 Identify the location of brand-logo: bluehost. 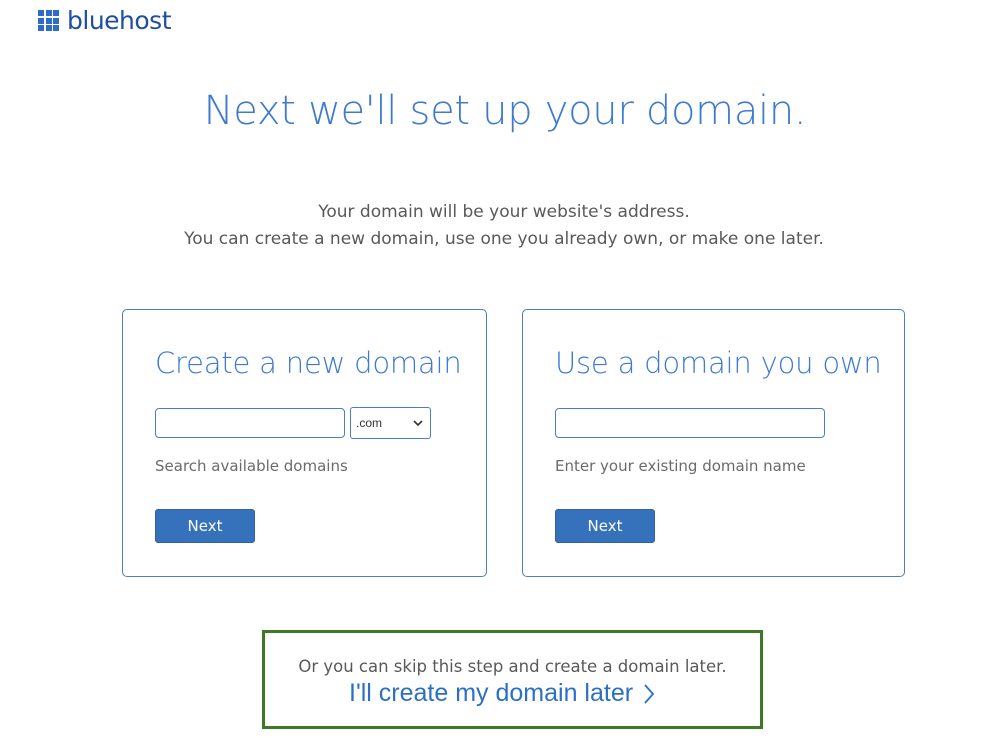
(105, 20).